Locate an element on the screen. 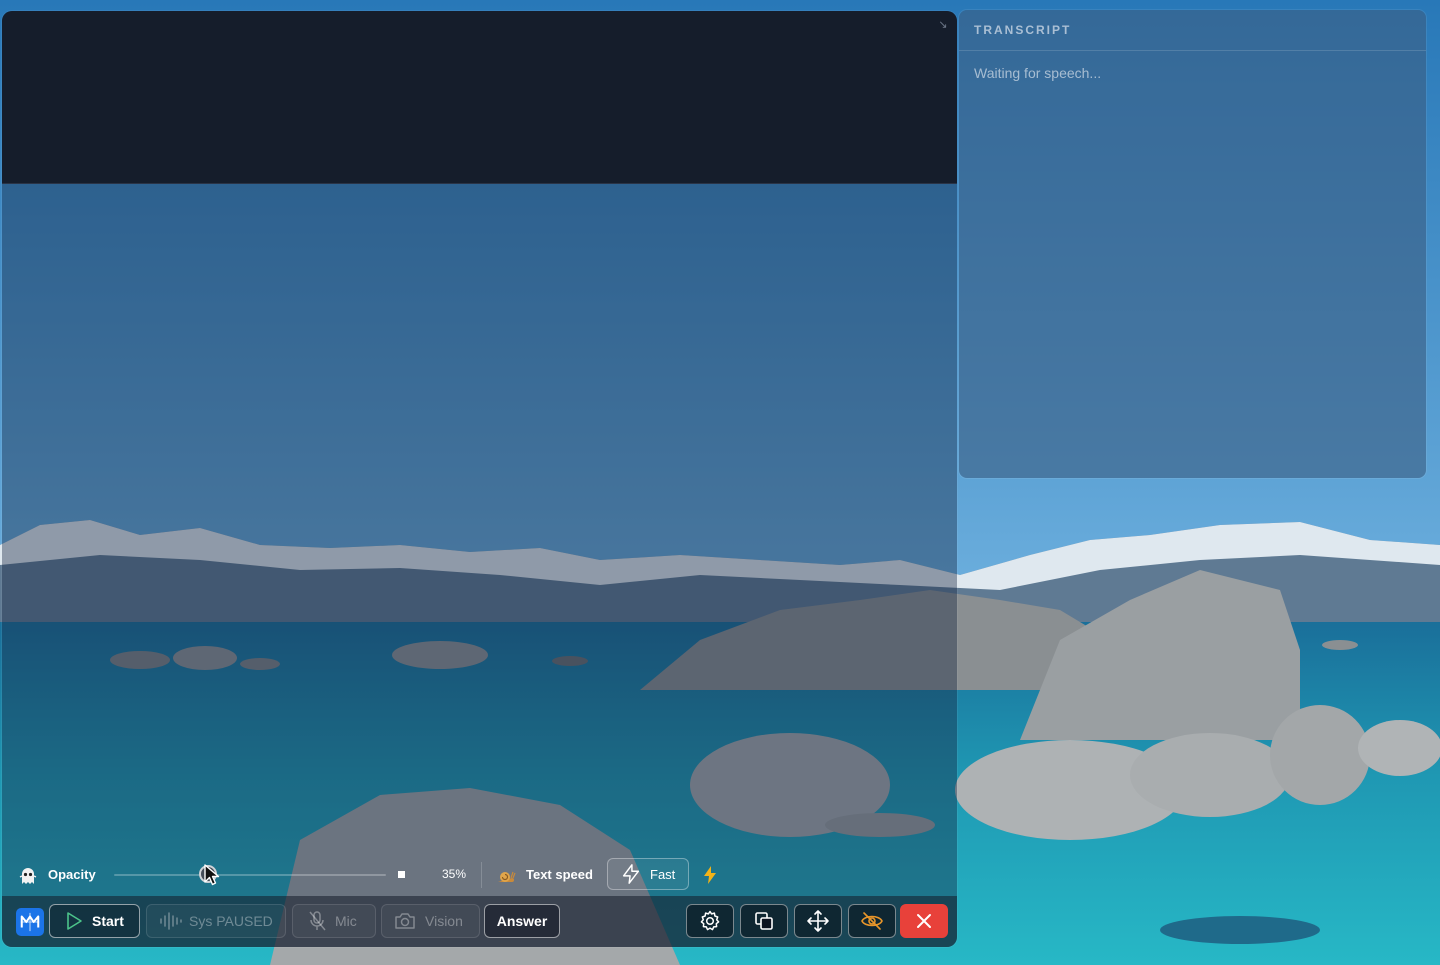  answer-label: Answer is located at coordinates (522, 921).